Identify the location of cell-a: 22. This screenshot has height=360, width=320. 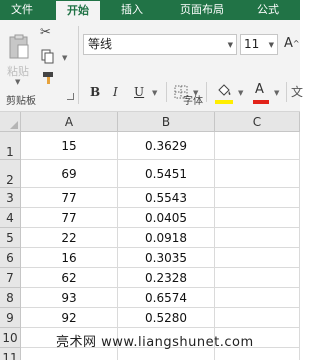
(69, 238).